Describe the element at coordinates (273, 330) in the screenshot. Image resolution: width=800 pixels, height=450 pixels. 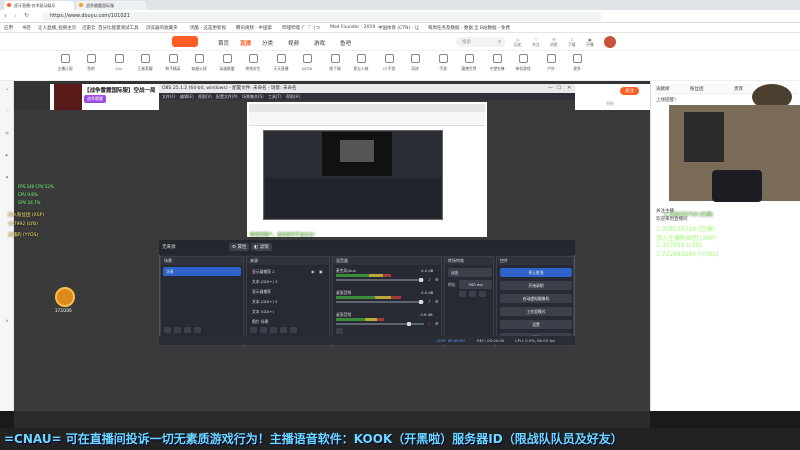
I see `settings-gear-icon` at that location.